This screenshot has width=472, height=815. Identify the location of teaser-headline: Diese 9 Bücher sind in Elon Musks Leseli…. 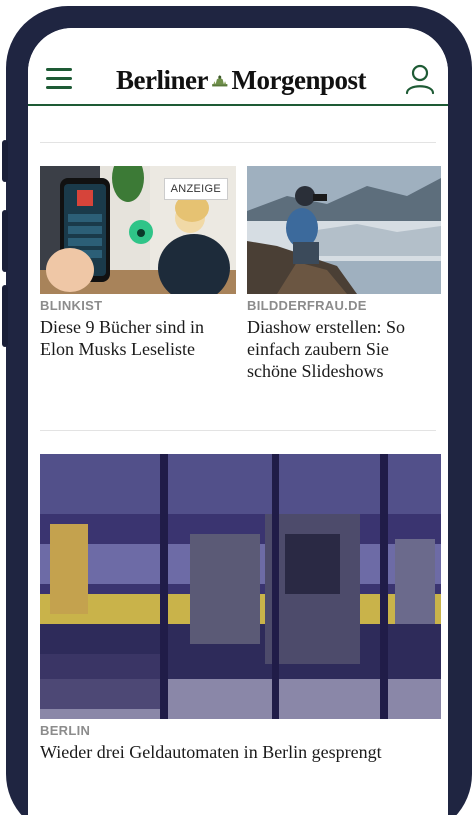
(138, 338).